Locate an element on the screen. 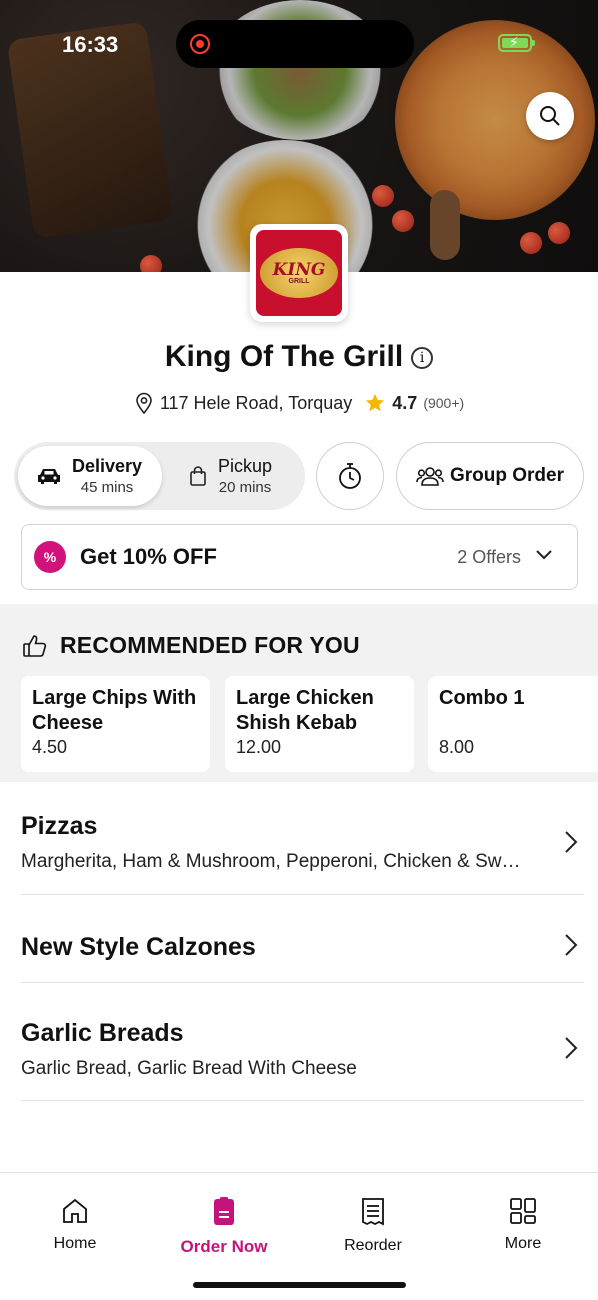 The height and width of the screenshot is (1300, 598). recommended-item-name: Combo 1 is located at coordinates (482, 698).